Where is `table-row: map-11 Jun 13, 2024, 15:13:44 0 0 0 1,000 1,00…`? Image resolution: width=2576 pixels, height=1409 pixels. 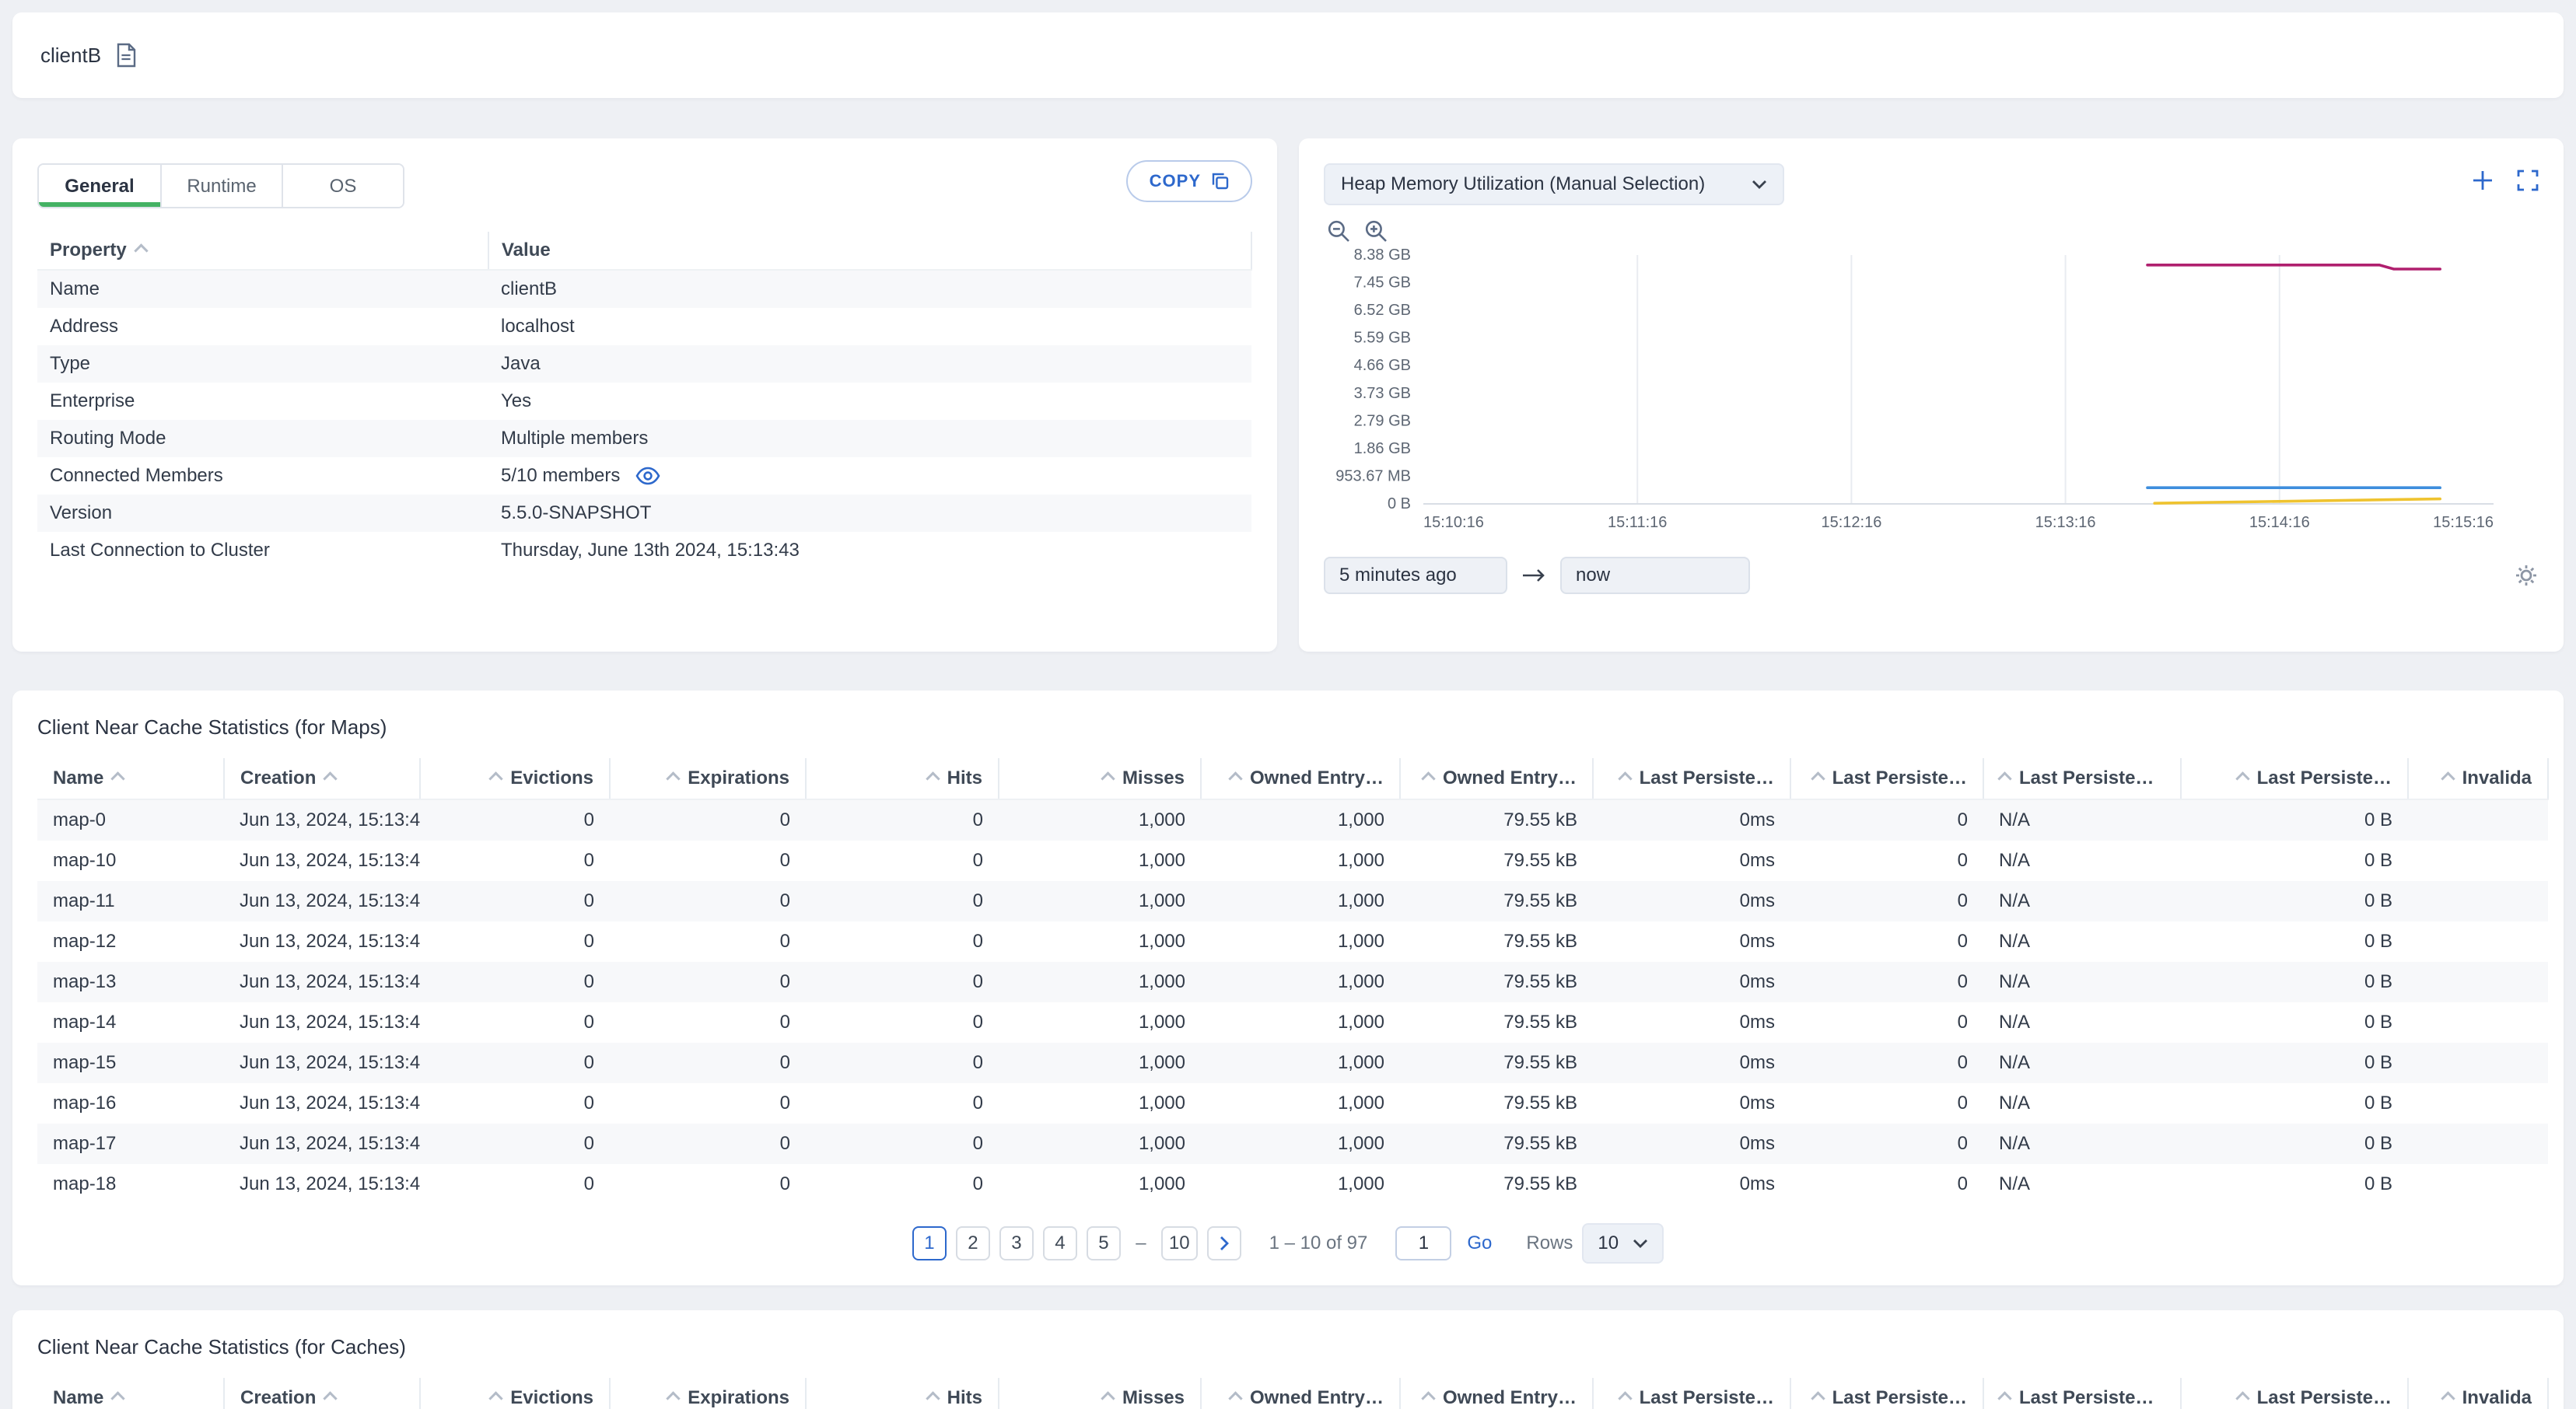 table-row: map-11 Jun 13, 2024, 15:13:44 0 0 0 1,000 1,00… is located at coordinates (1293, 901).